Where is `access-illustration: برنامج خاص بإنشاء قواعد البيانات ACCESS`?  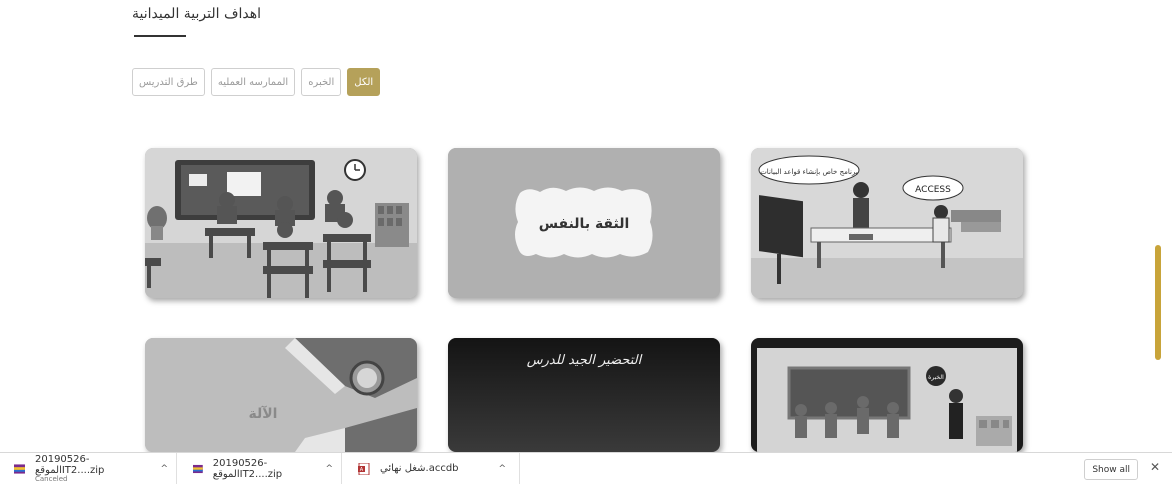 access-illustration: برنامج خاص بإنشاء قواعد البيانات ACCESS is located at coordinates (887, 223).